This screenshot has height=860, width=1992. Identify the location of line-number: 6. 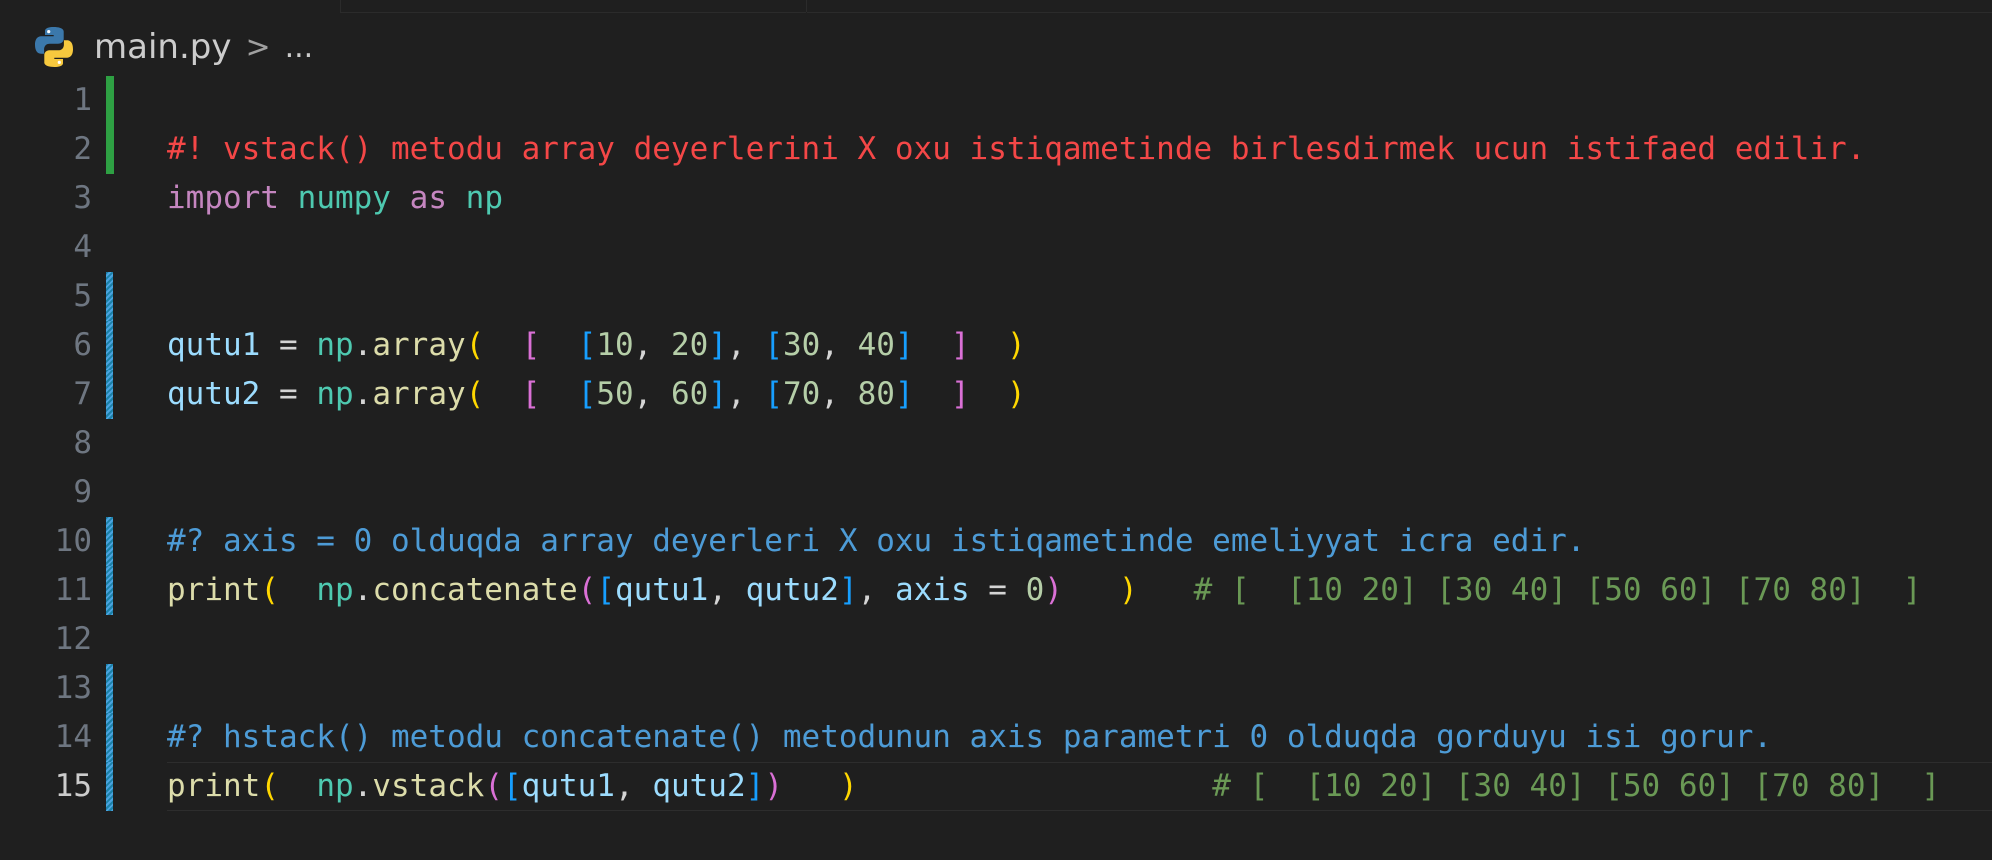
(82, 345).